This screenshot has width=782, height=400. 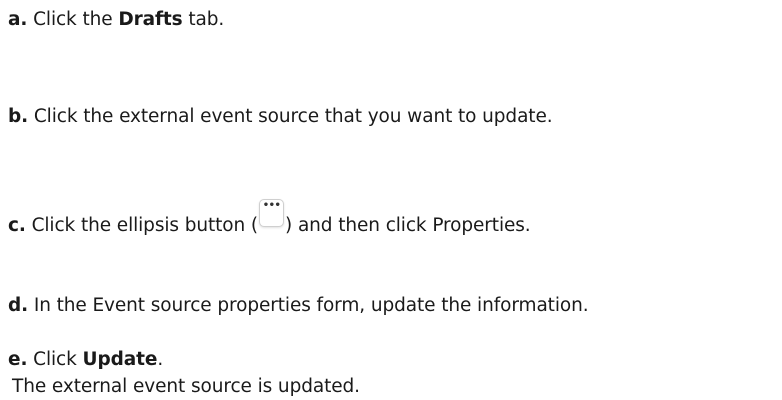 I want to click on step-text: Click the ellipsis button (, so click(x=142, y=225).